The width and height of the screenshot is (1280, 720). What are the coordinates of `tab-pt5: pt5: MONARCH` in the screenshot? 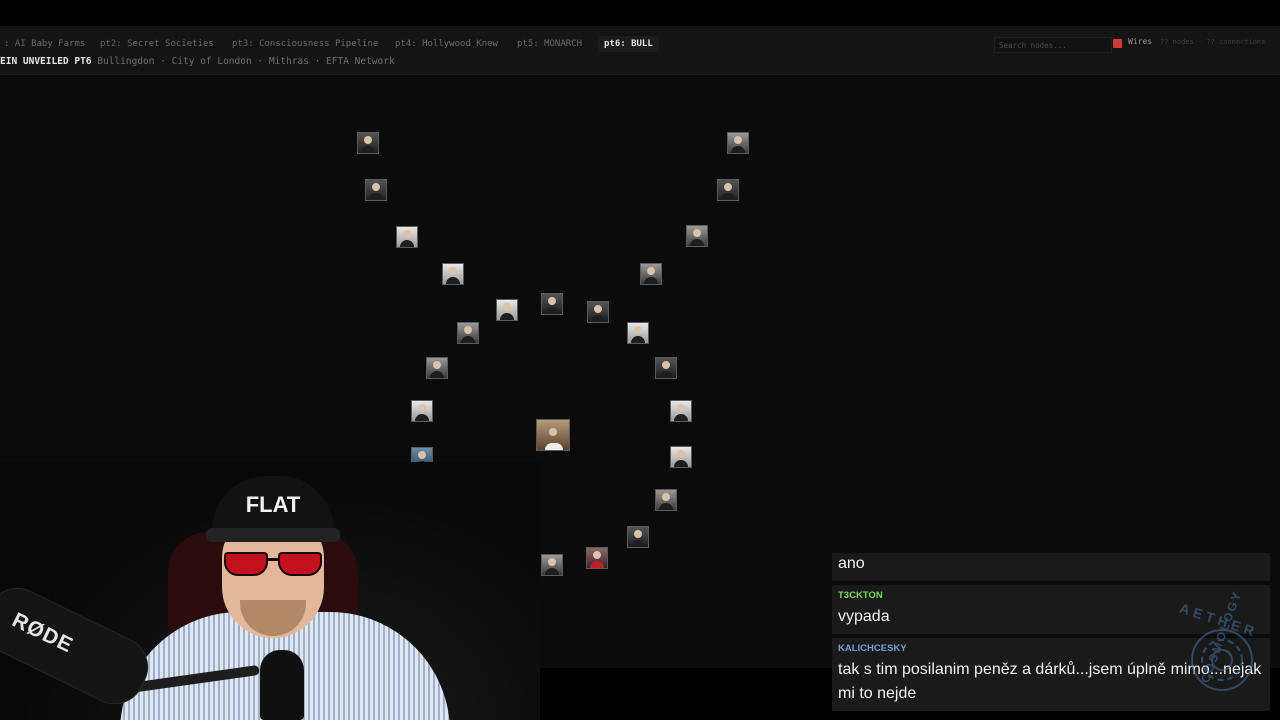 It's located at (549, 44).